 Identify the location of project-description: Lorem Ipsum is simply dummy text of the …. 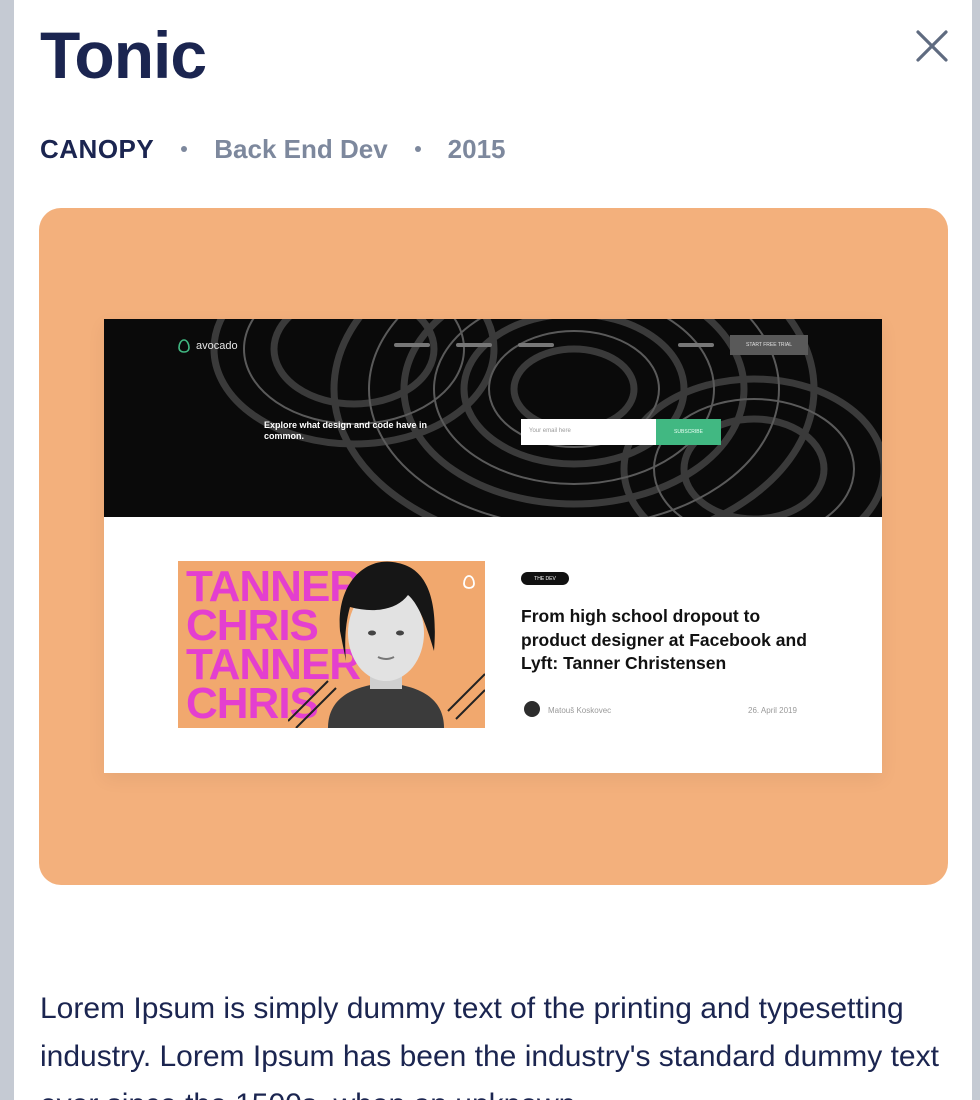
(489, 1046).